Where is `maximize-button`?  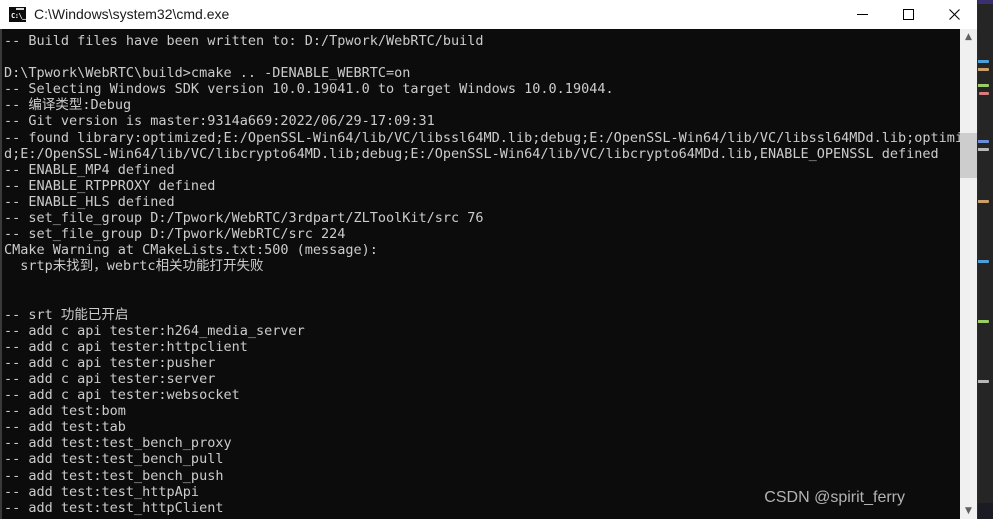
maximize-button is located at coordinates (908, 14).